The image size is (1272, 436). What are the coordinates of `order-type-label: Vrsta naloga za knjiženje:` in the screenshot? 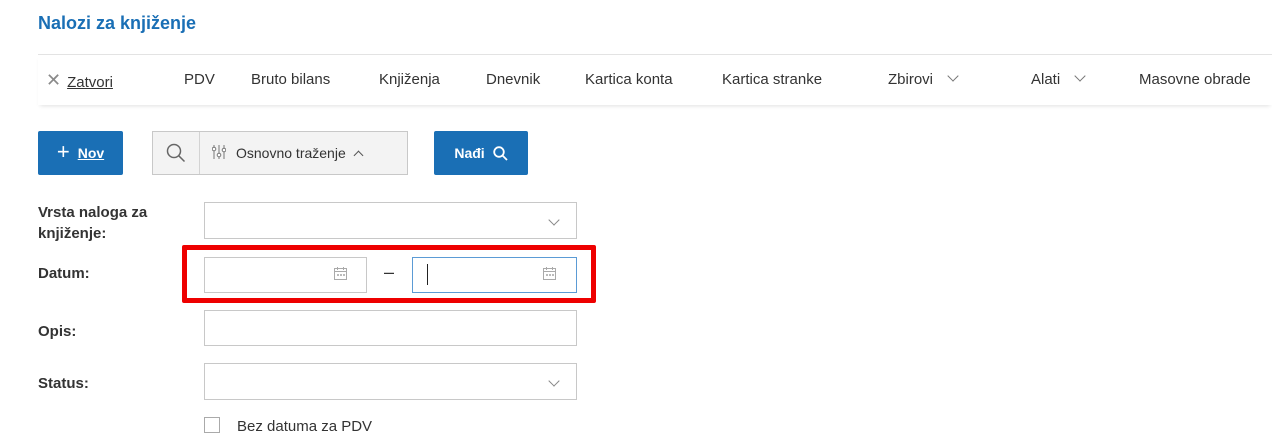 It's located at (93, 223).